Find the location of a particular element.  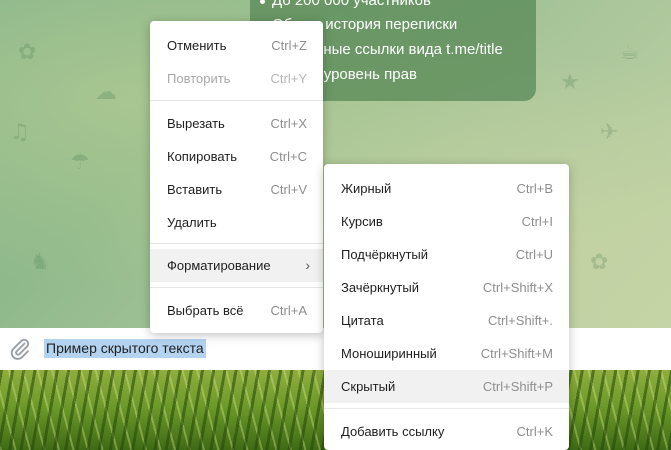

menu-item-label: Цитата is located at coordinates (362, 320).